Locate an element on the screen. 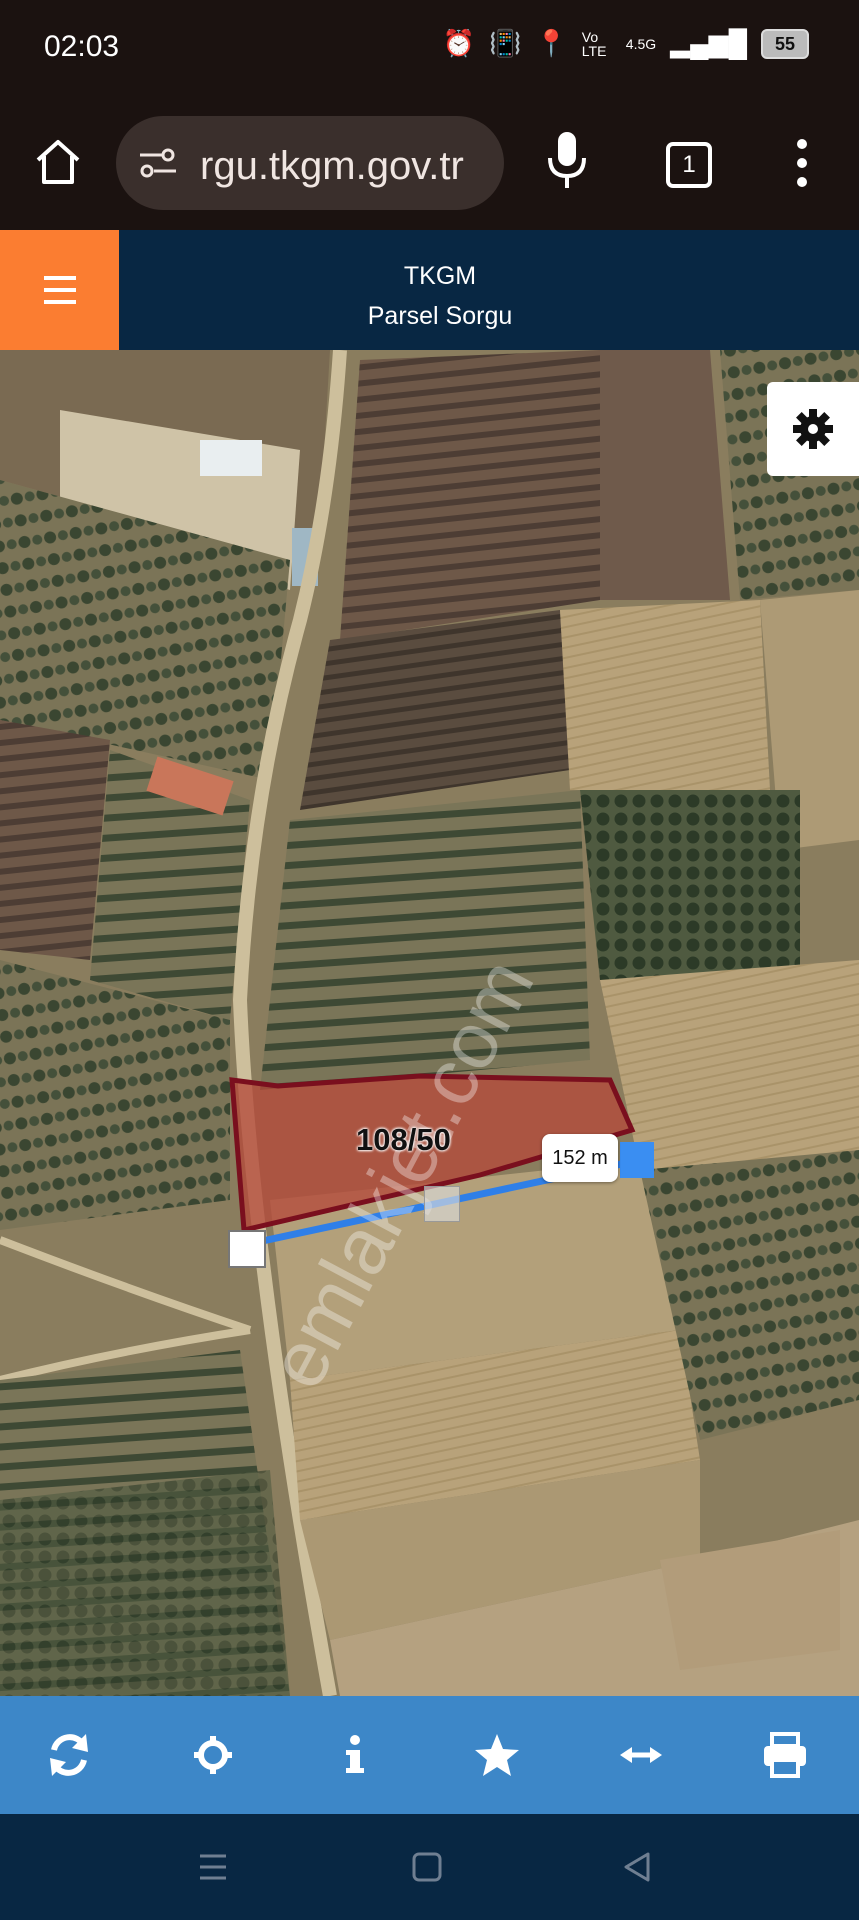 Image resolution: width=859 pixels, height=1920 pixels. volte-label: Vo LTE is located at coordinates (594, 43).